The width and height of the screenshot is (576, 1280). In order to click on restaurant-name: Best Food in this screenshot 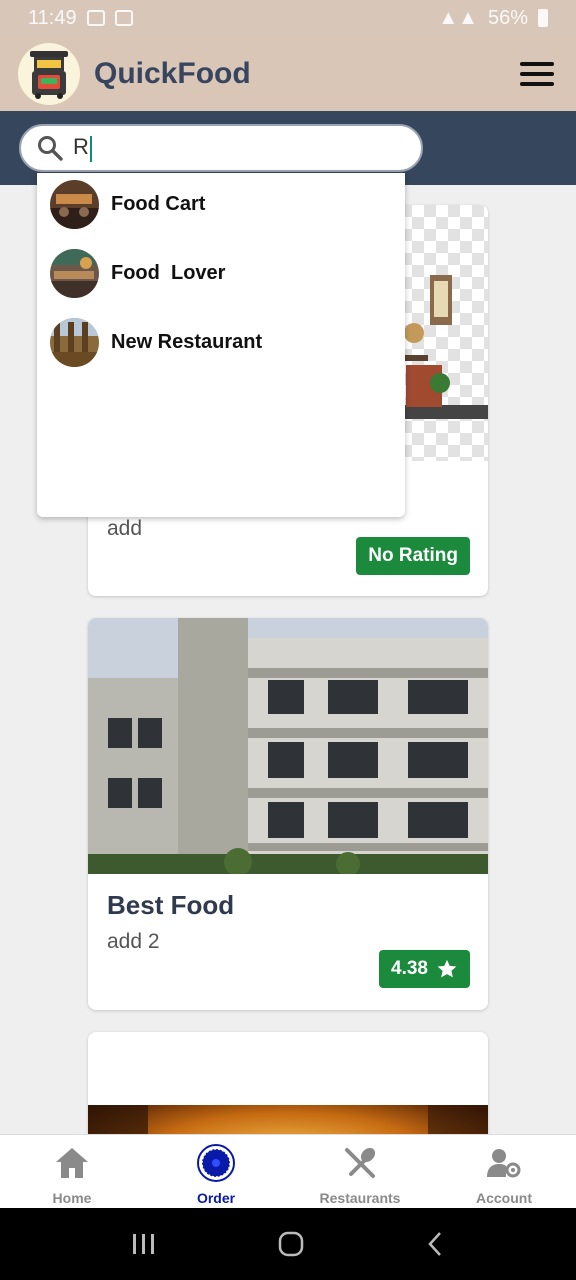, I will do `click(171, 905)`.